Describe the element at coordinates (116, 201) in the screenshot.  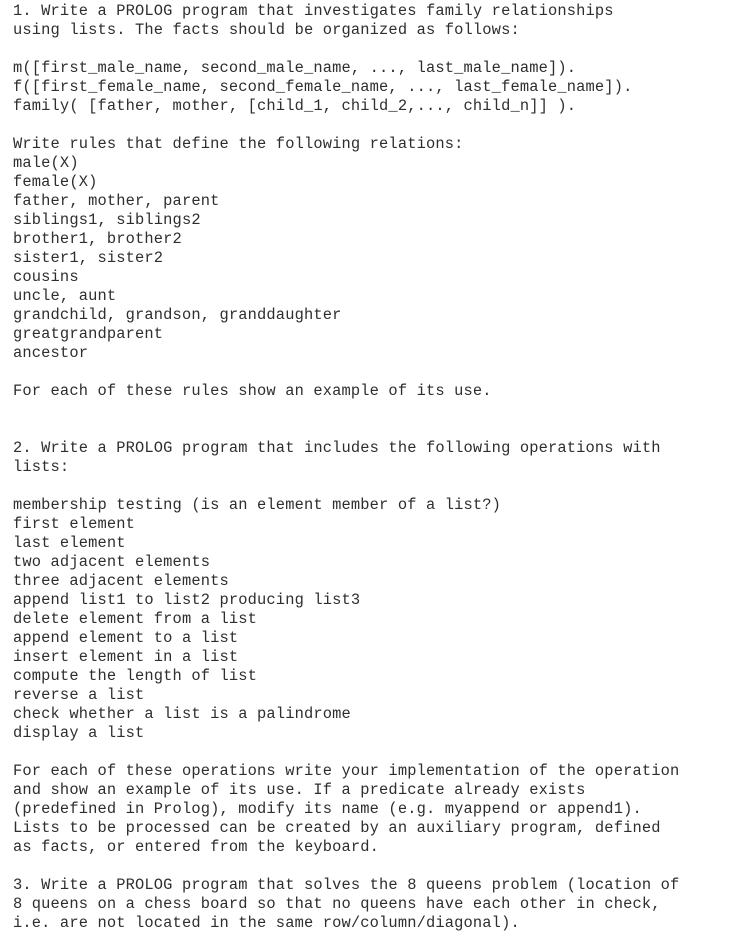
I see `relation-item: father, mother, parent` at that location.